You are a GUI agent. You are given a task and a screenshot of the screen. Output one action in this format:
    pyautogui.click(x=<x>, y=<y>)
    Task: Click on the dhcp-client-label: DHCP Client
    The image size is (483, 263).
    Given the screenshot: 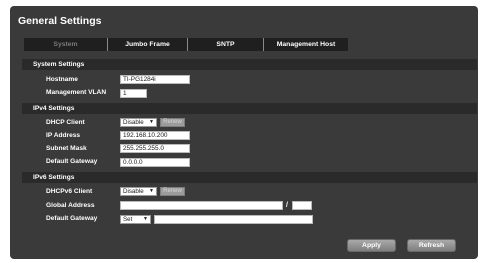 What is the action you would take?
    pyautogui.click(x=65, y=122)
    